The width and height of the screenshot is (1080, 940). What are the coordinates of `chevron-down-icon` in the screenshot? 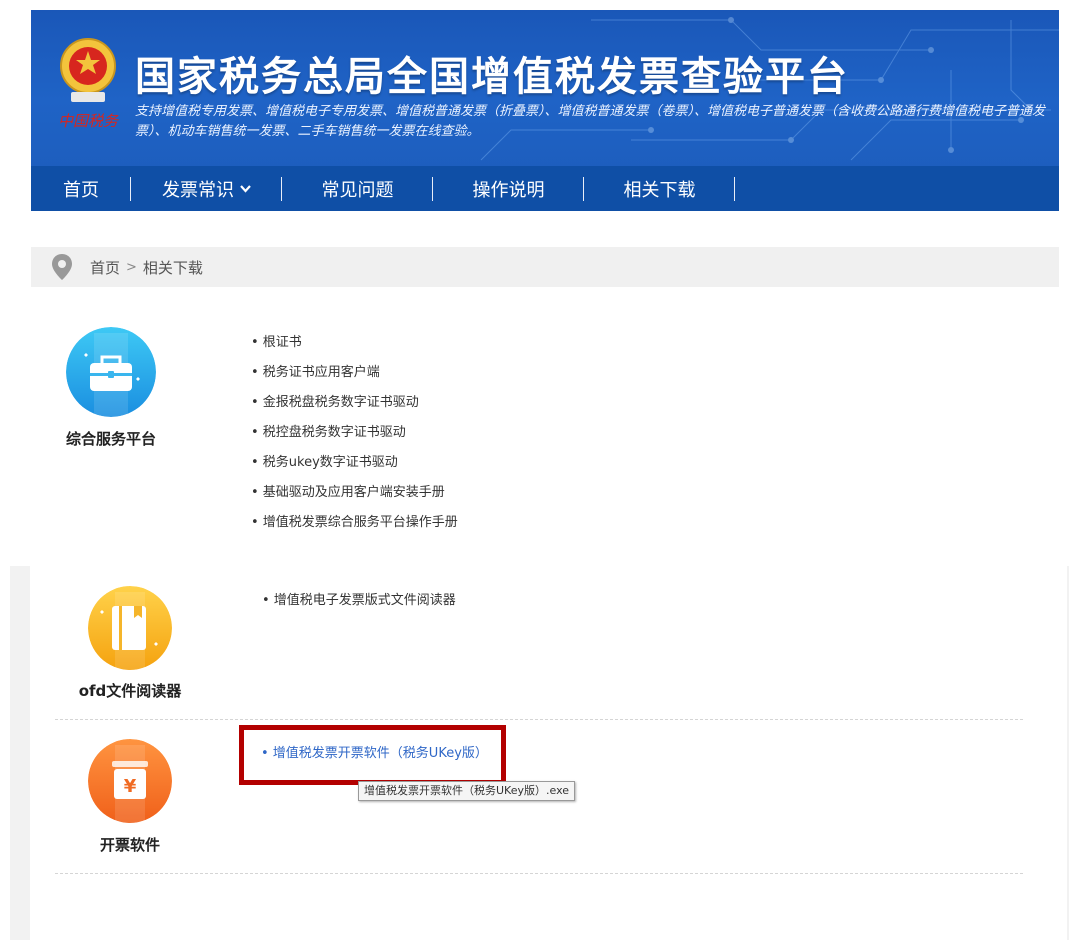 It's located at (245, 189).